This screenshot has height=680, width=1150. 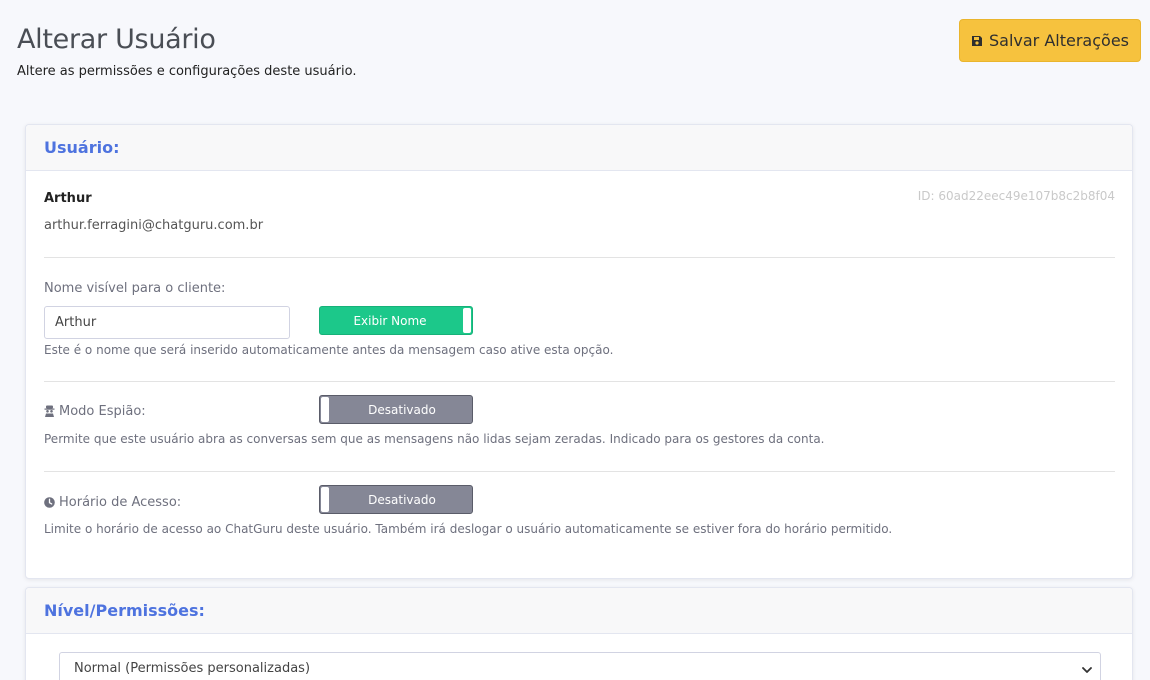 I want to click on permissions-card-header: Nível/Permissões:, so click(x=579, y=611).